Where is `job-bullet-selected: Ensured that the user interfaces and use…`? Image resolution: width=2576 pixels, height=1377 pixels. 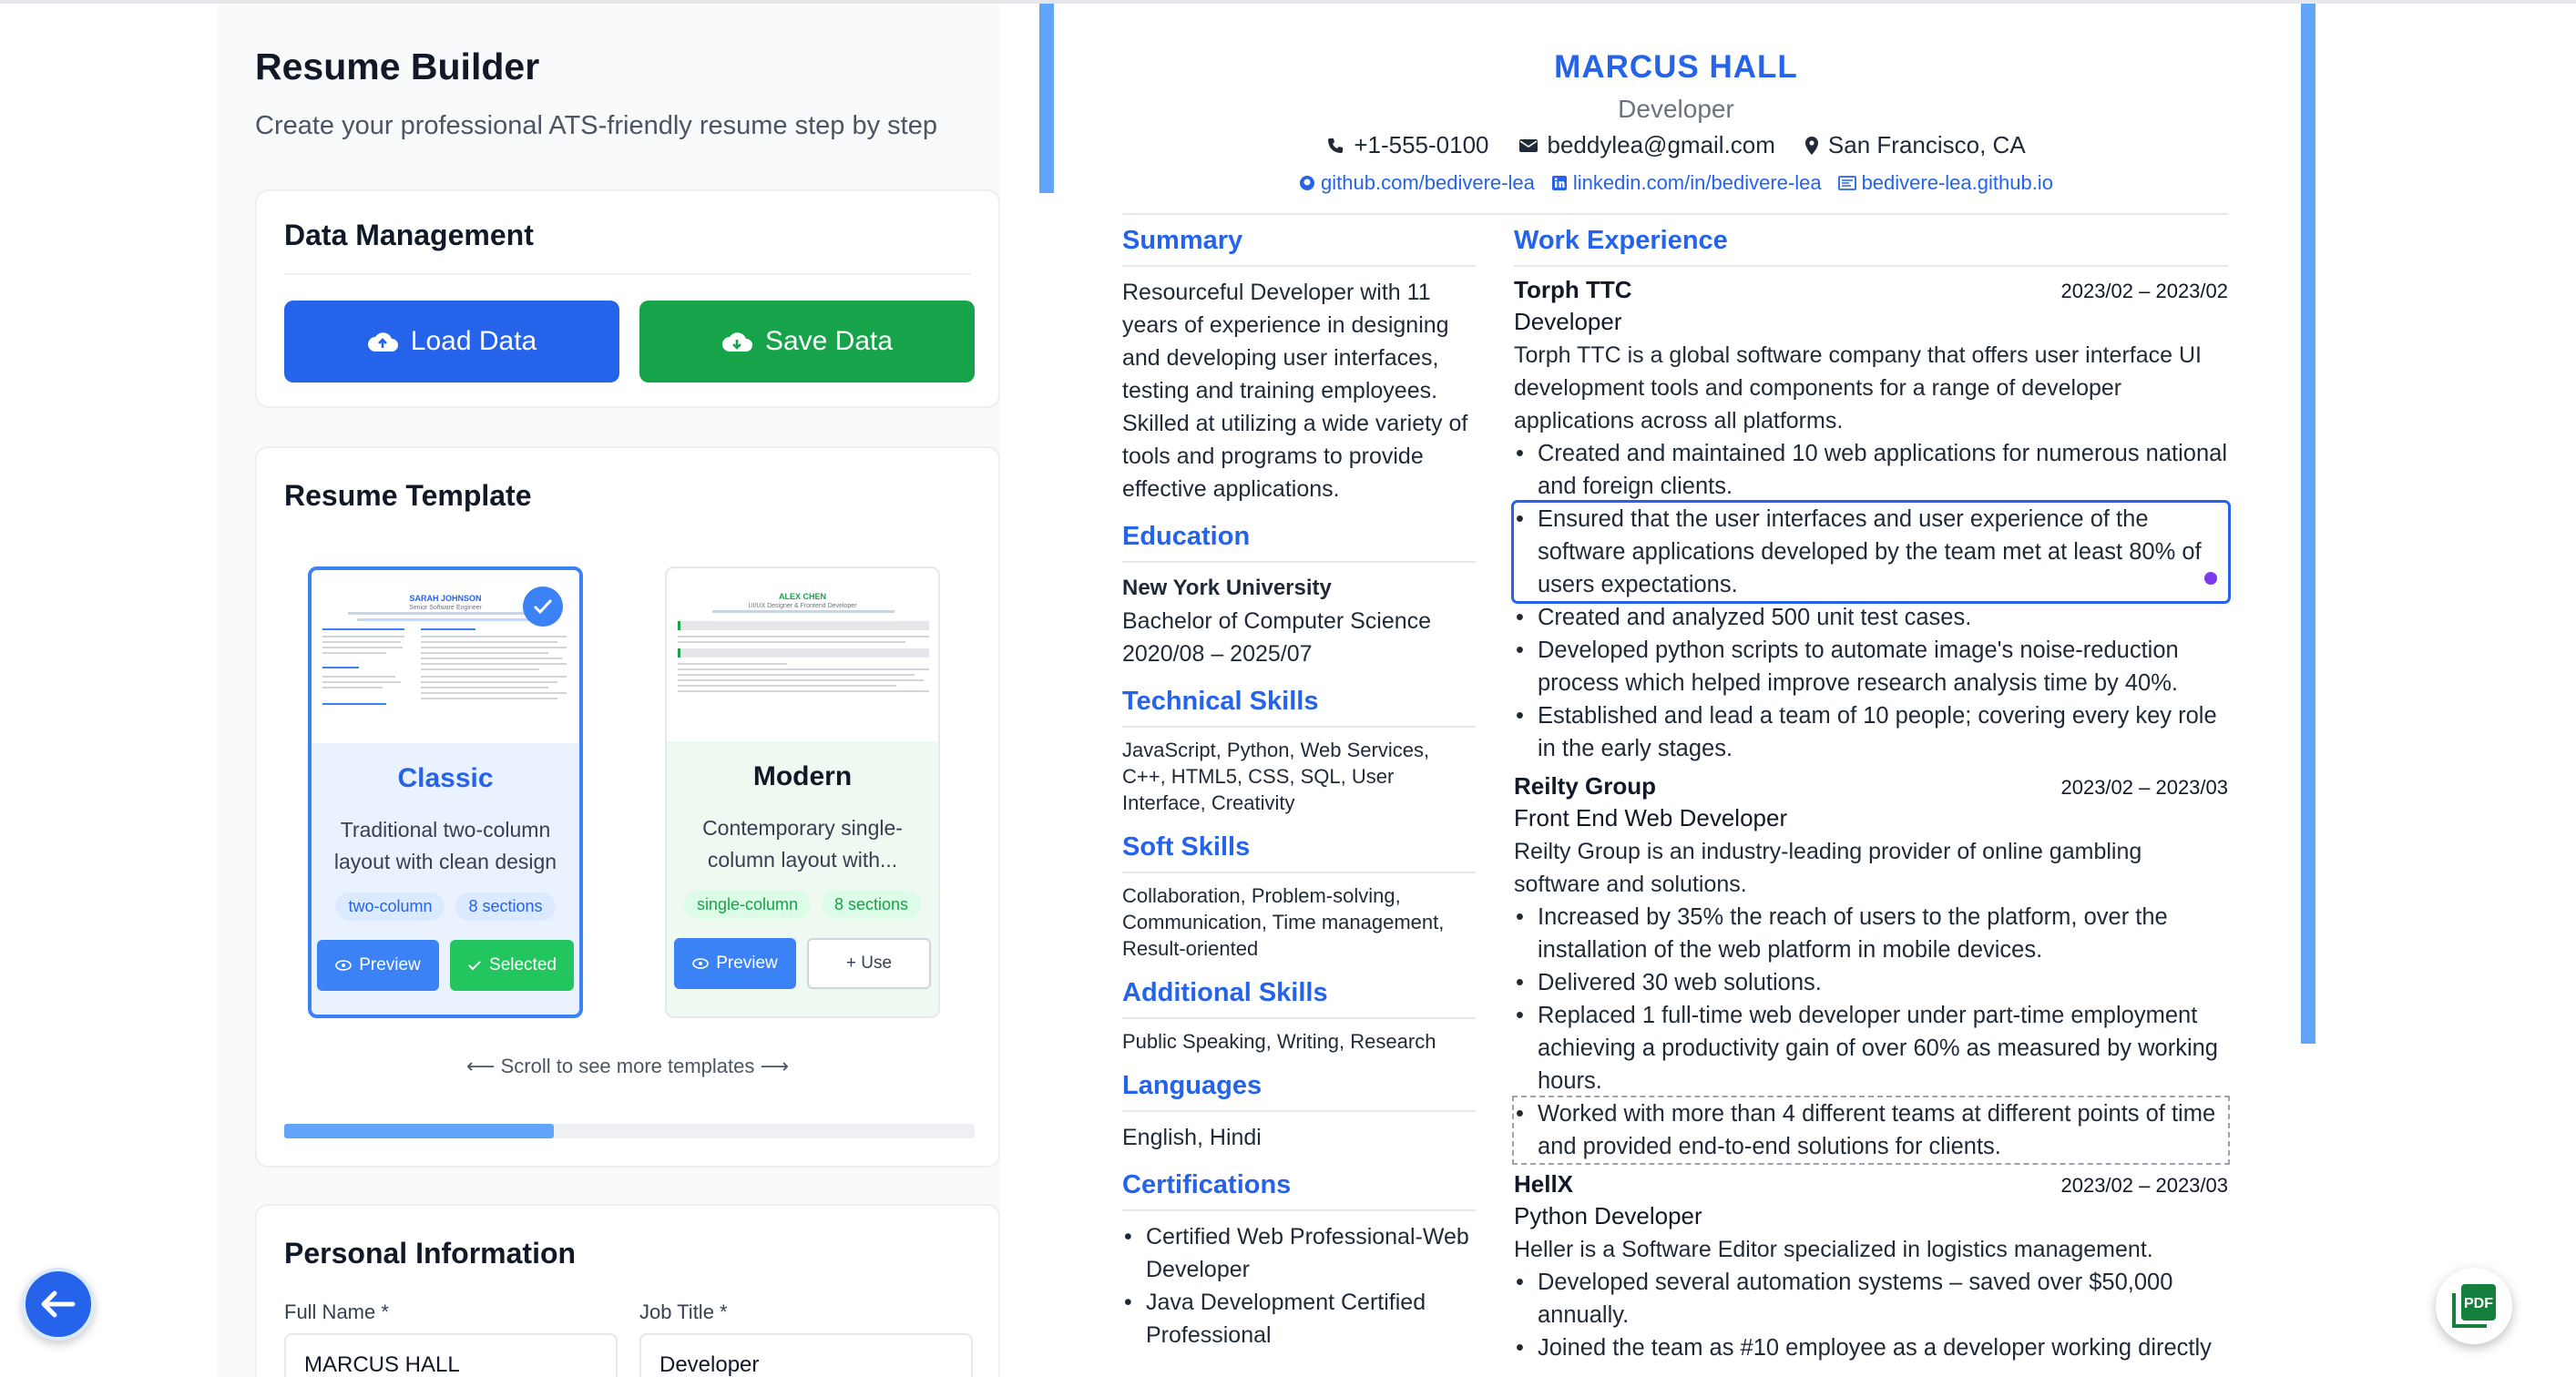 job-bullet-selected: Ensured that the user interfaces and use… is located at coordinates (1871, 552).